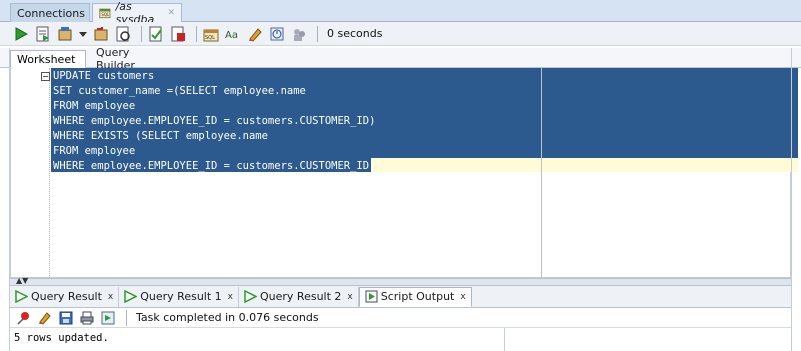 The width and height of the screenshot is (801, 351). What do you see at coordinates (211, 34) in the screenshot?
I see `format-sql-icon: SQL` at bounding box center [211, 34].